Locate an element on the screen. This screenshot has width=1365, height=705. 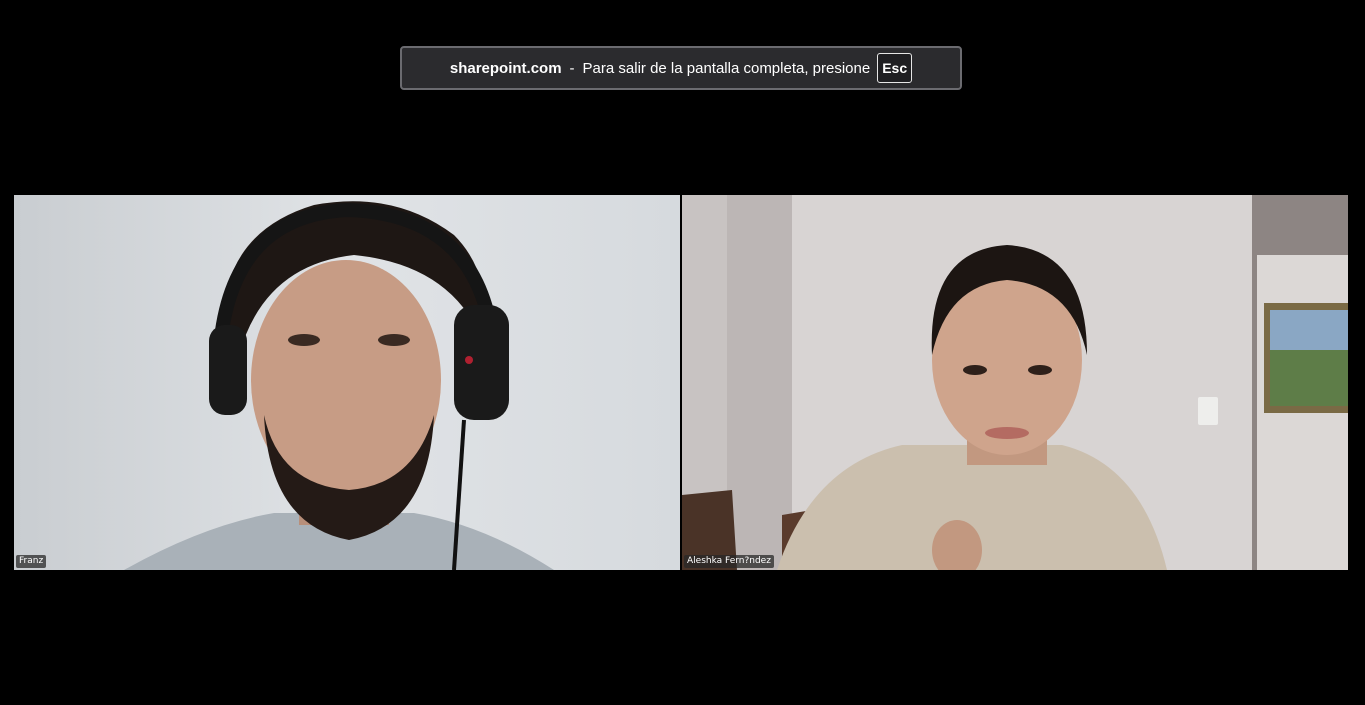
esc-key-badge: Esc is located at coordinates (895, 68).